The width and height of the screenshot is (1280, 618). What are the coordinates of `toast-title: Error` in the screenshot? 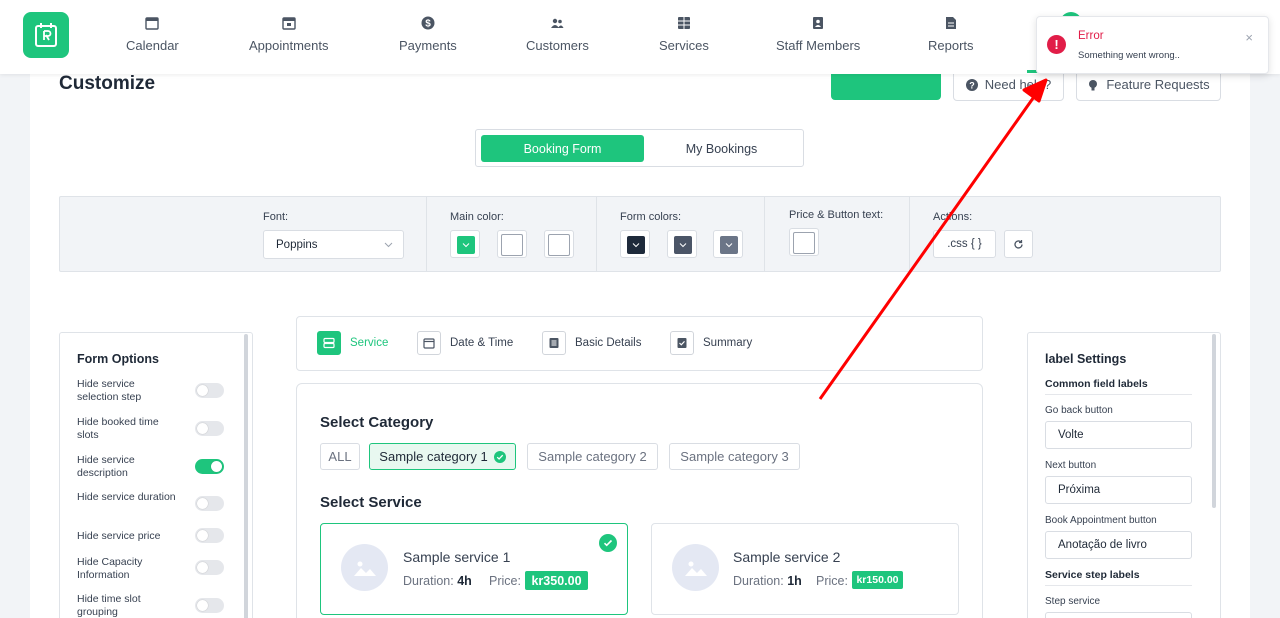 It's located at (1091, 36).